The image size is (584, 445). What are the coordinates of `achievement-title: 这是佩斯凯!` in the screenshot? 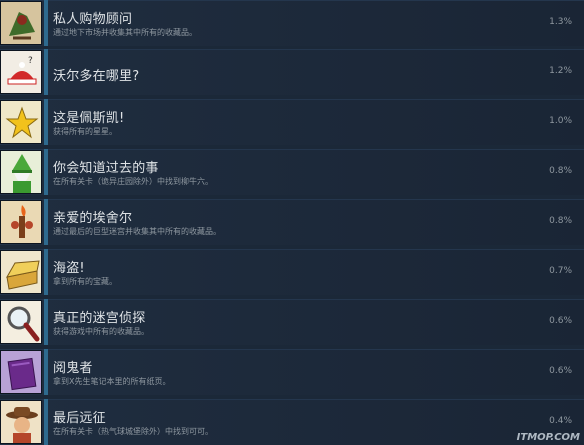 It's located at (89, 118).